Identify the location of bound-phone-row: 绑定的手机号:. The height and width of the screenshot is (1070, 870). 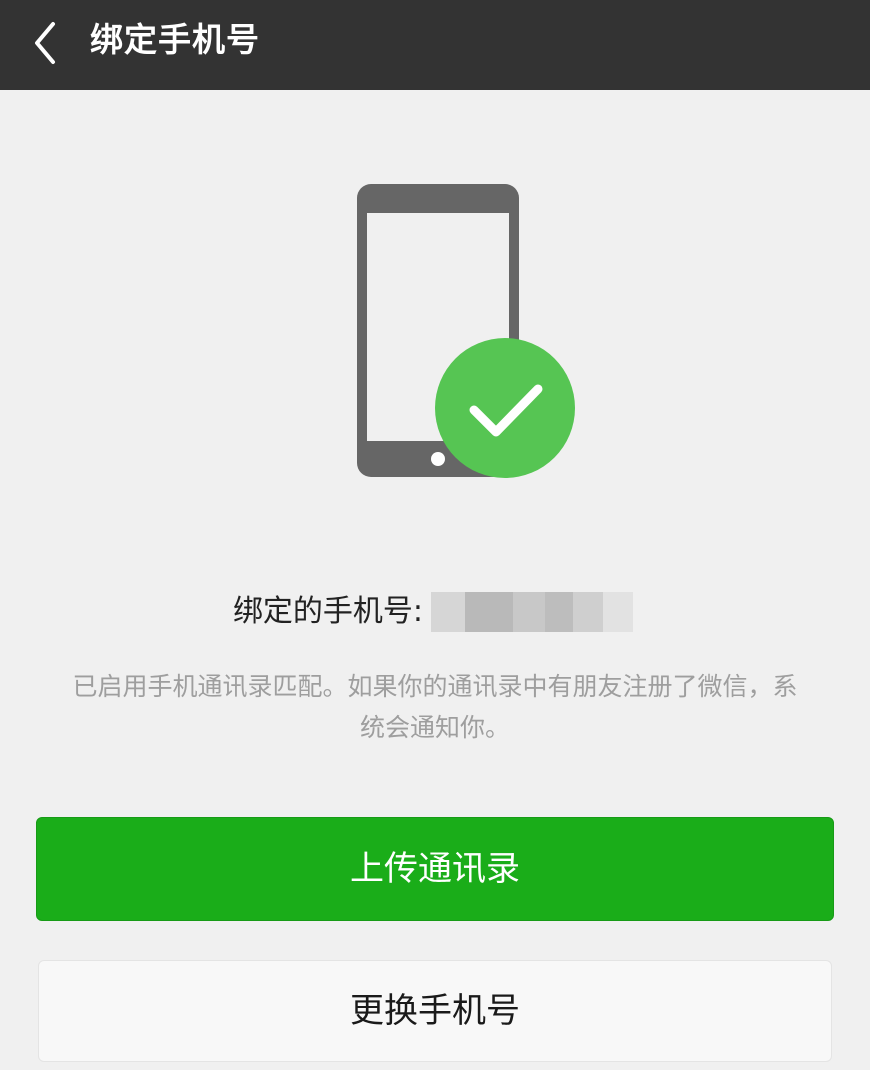
(435, 611).